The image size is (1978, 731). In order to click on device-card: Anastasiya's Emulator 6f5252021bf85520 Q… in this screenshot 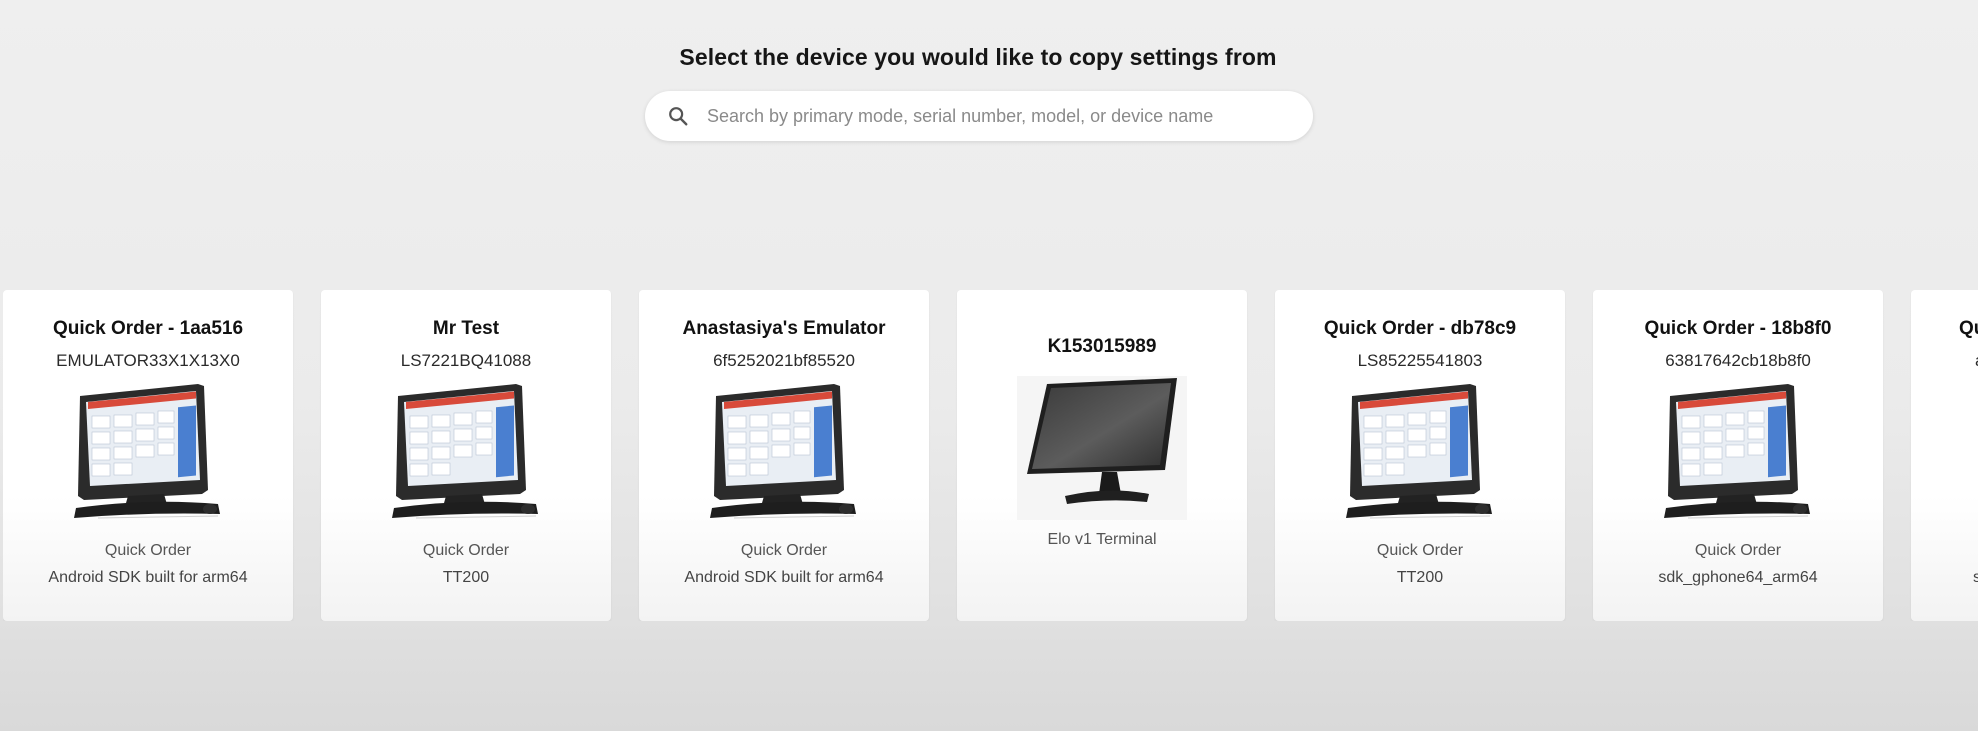, I will do `click(784, 455)`.